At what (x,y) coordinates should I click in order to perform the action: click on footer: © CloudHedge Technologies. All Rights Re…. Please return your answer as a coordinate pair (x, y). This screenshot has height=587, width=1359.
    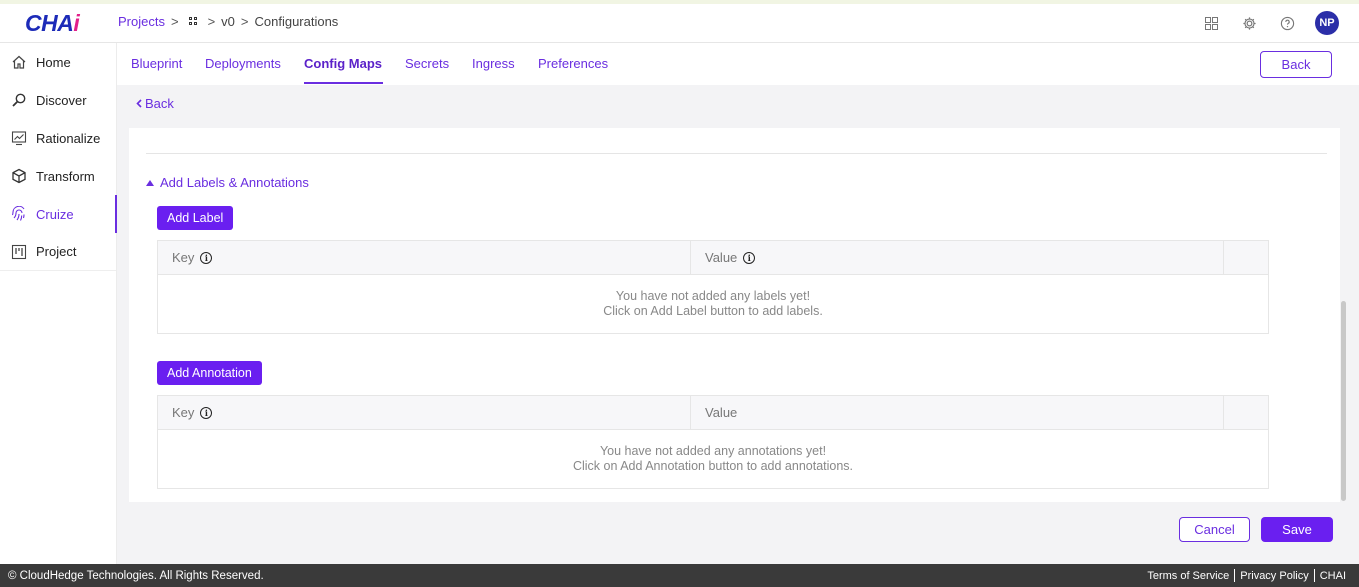
    Looking at the image, I should click on (679, 575).